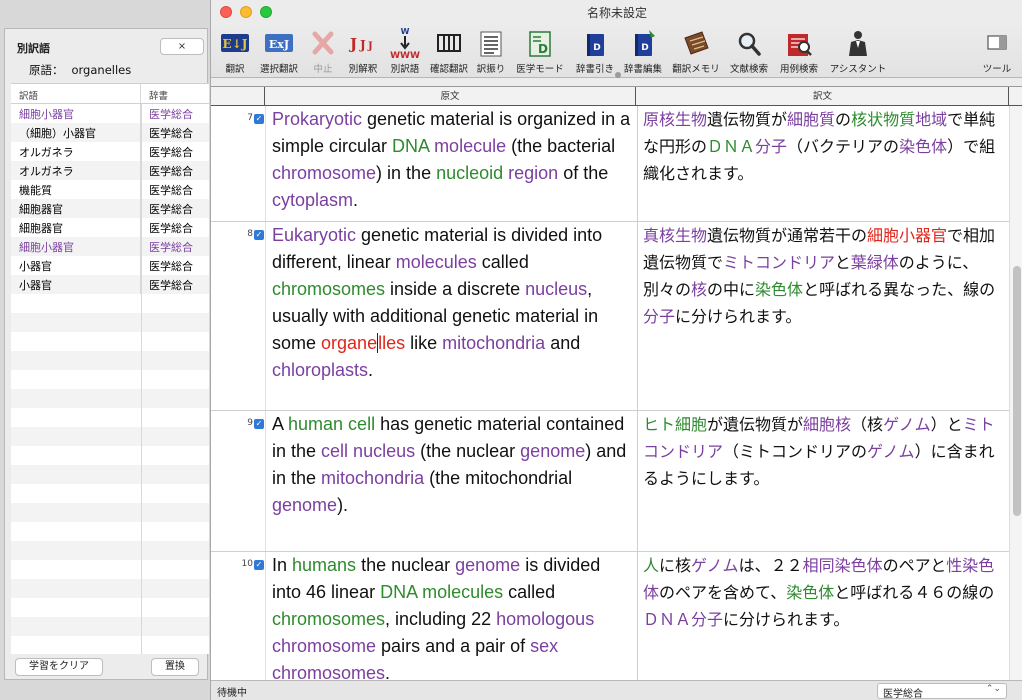 The image size is (1022, 700). Describe the element at coordinates (699, 289) in the screenshot. I see `term-segment: 核` at that location.